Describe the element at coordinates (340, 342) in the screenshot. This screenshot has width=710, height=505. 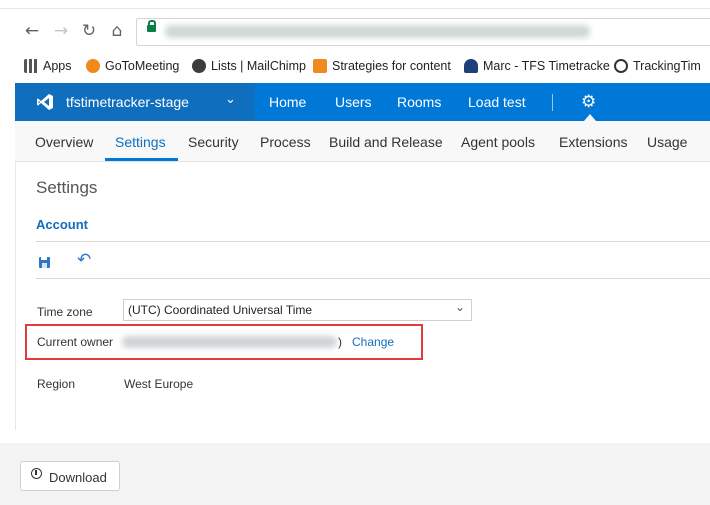
I see `owner-suffix: )` at that location.